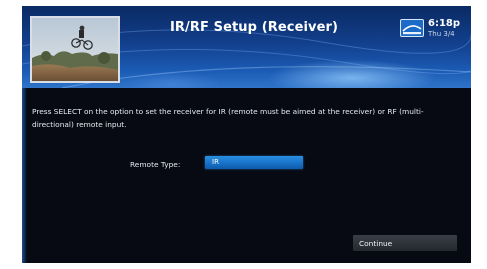  Describe the element at coordinates (155, 164) in the screenshot. I see `remote-type-label: Remote Type:` at that location.